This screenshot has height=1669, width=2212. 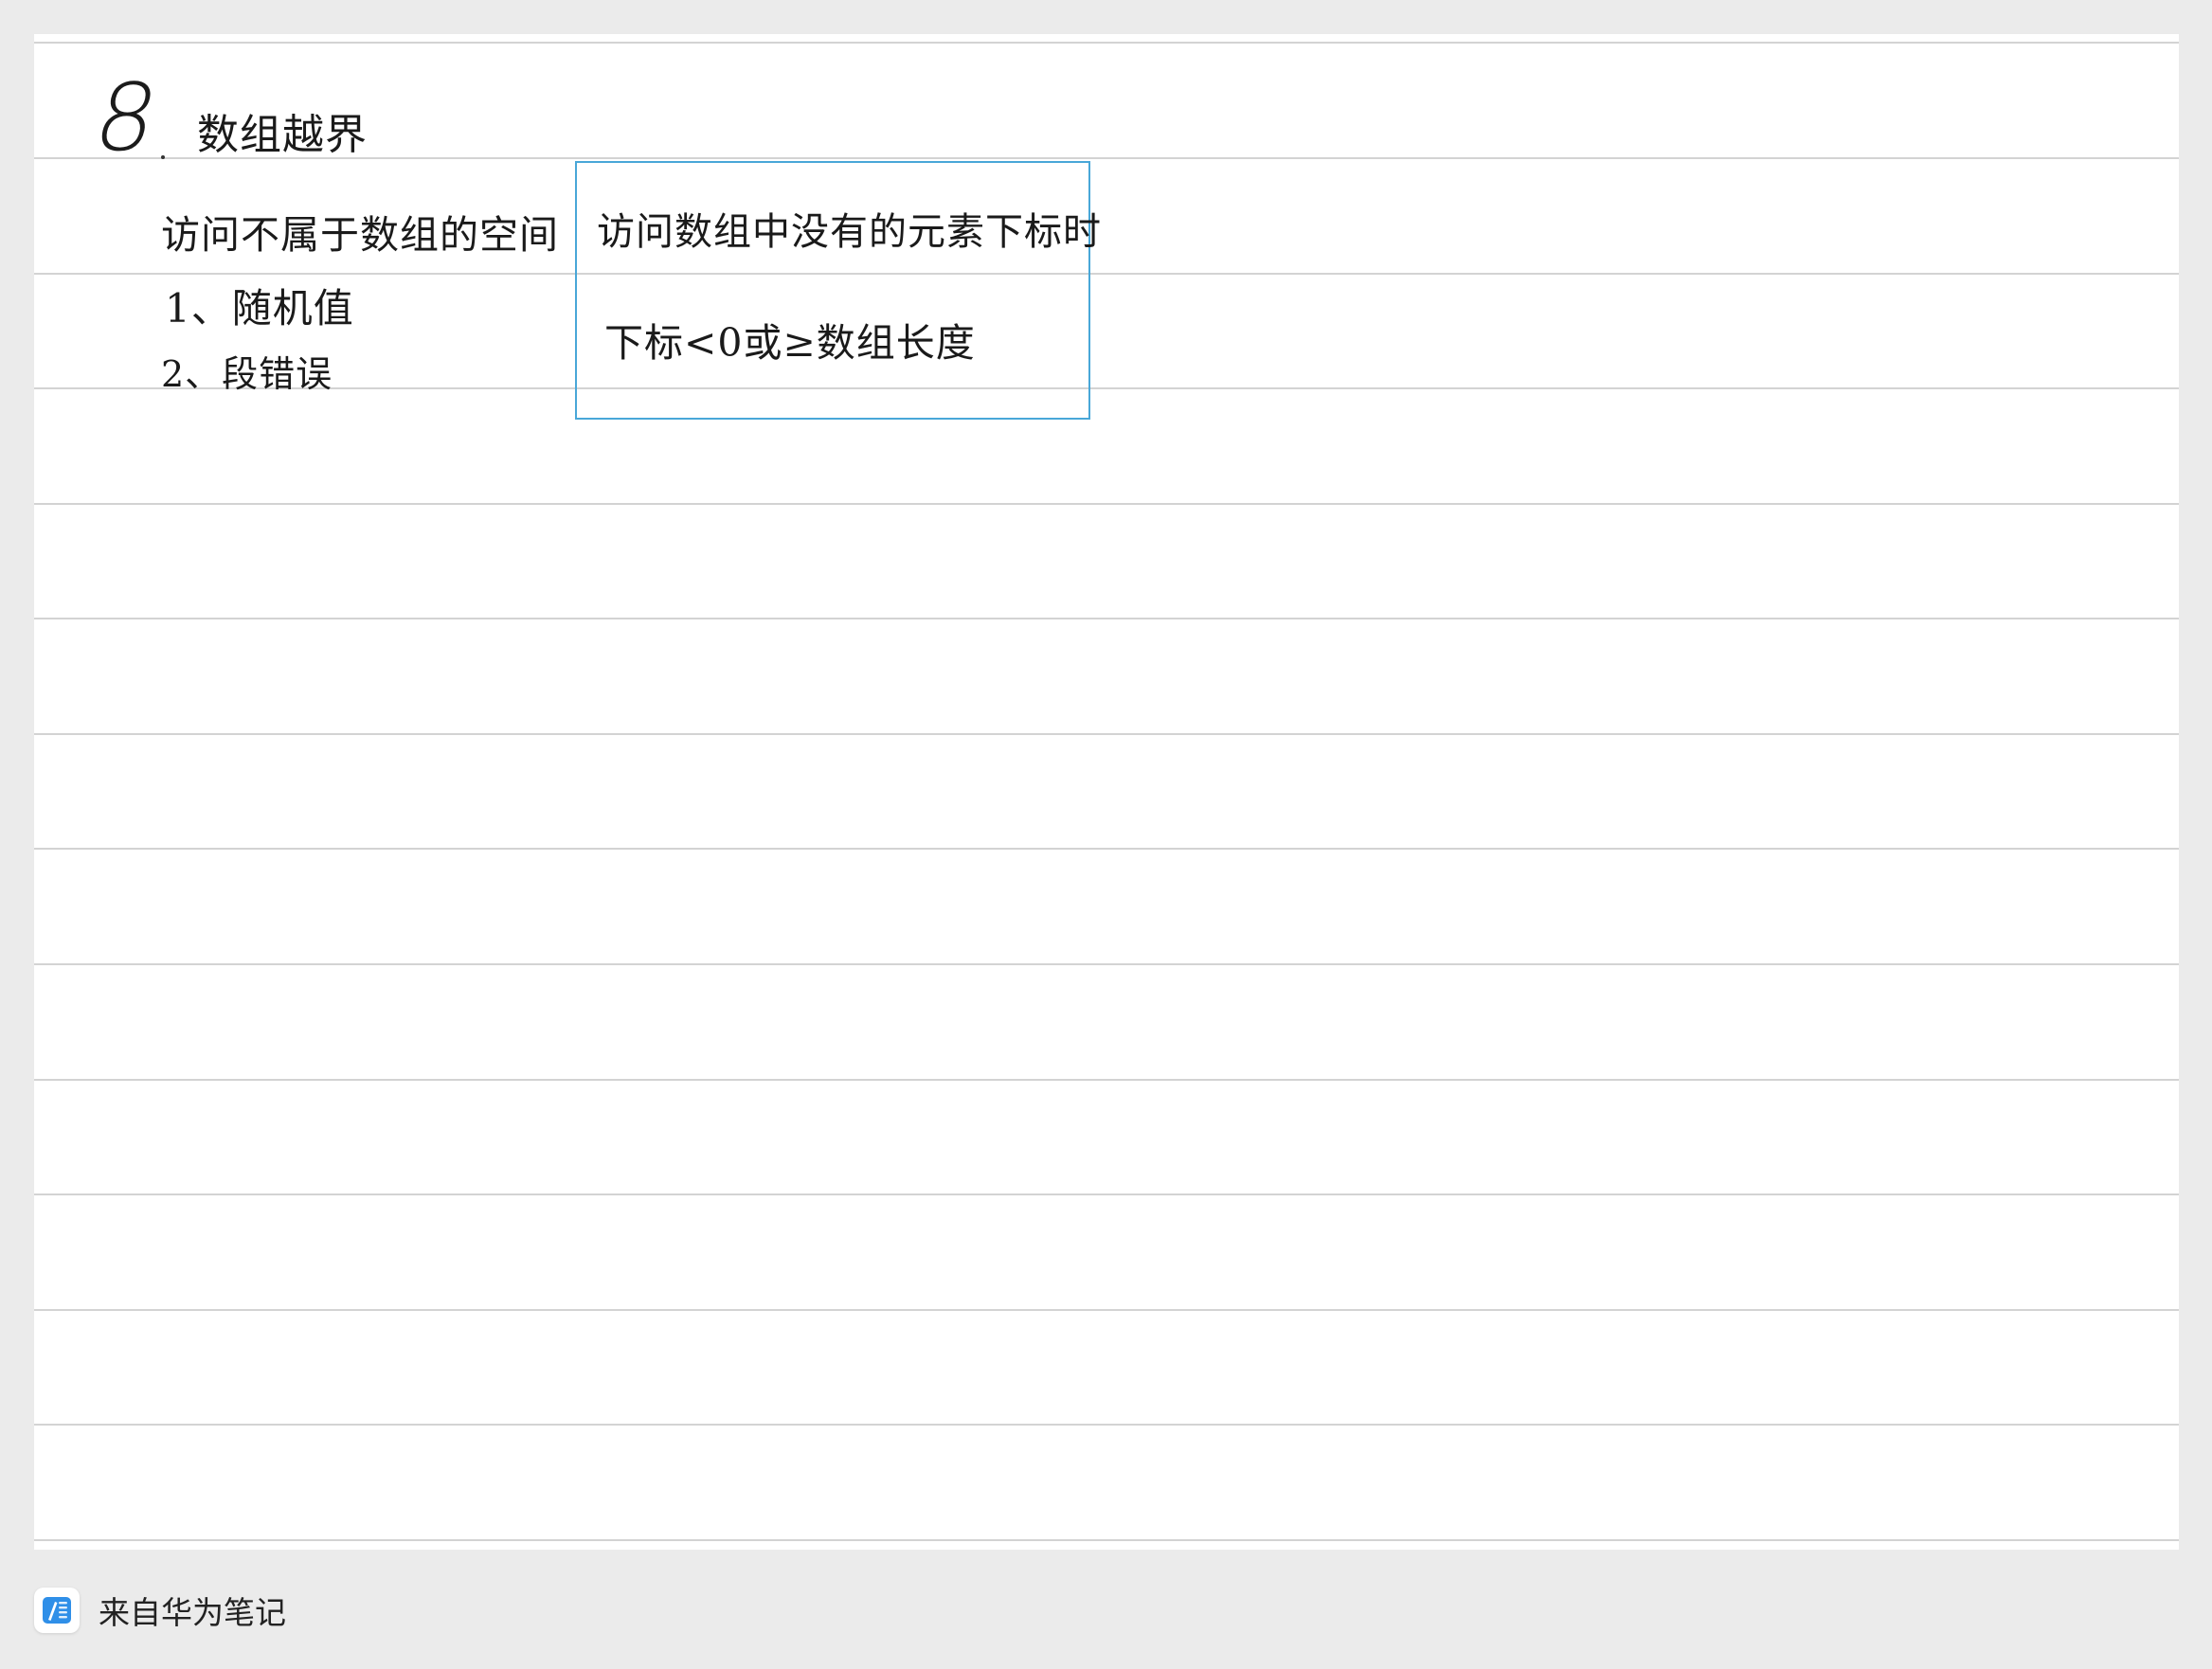 I want to click on note-title: 数组越界, so click(x=283, y=135).